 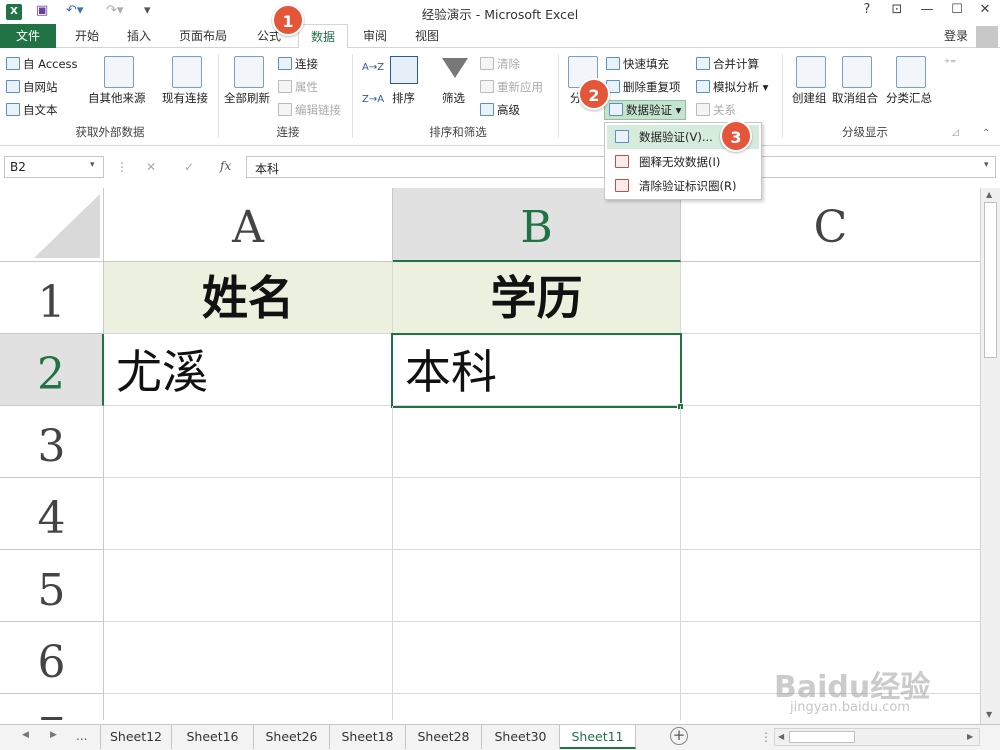 I want to click on ungroup-button: 取消组合, so click(x=855, y=98).